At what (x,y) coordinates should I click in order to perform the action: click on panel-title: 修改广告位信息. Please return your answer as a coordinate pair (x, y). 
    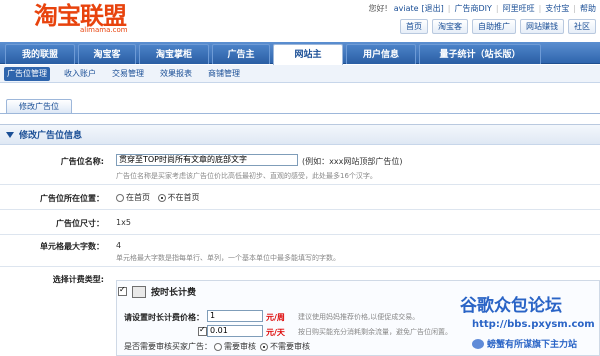
    Looking at the image, I should click on (51, 136).